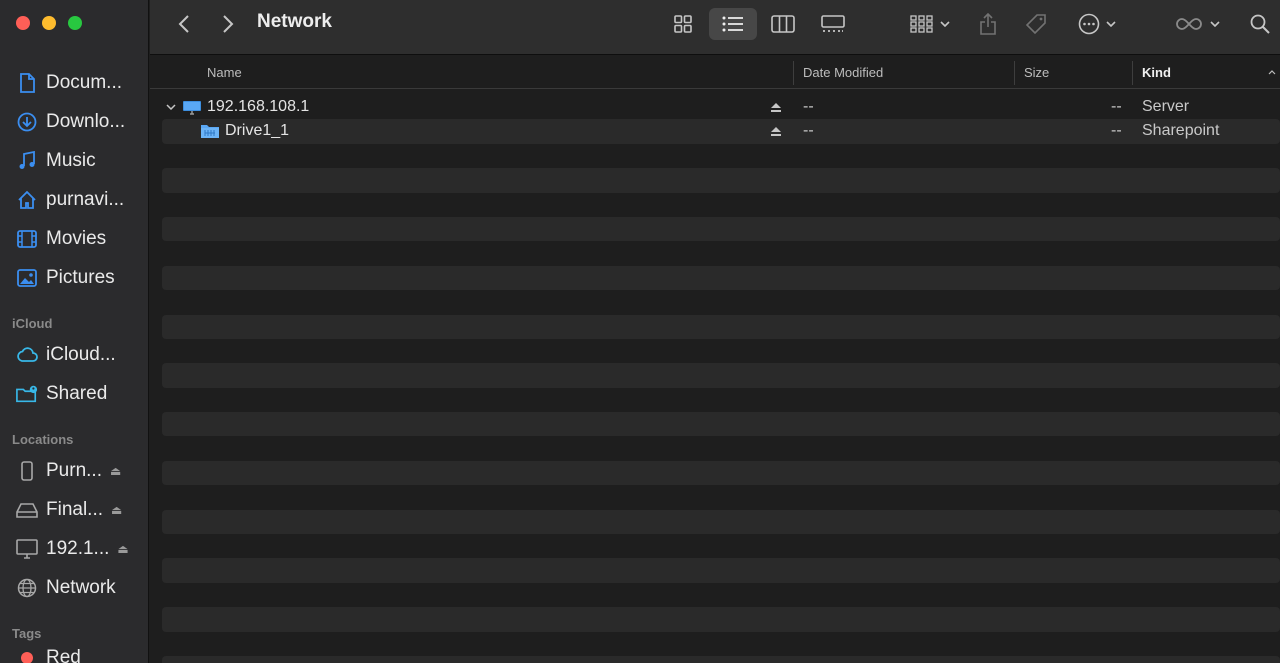  I want to click on sidebar-item-tag-red: Red, so click(74, 654).